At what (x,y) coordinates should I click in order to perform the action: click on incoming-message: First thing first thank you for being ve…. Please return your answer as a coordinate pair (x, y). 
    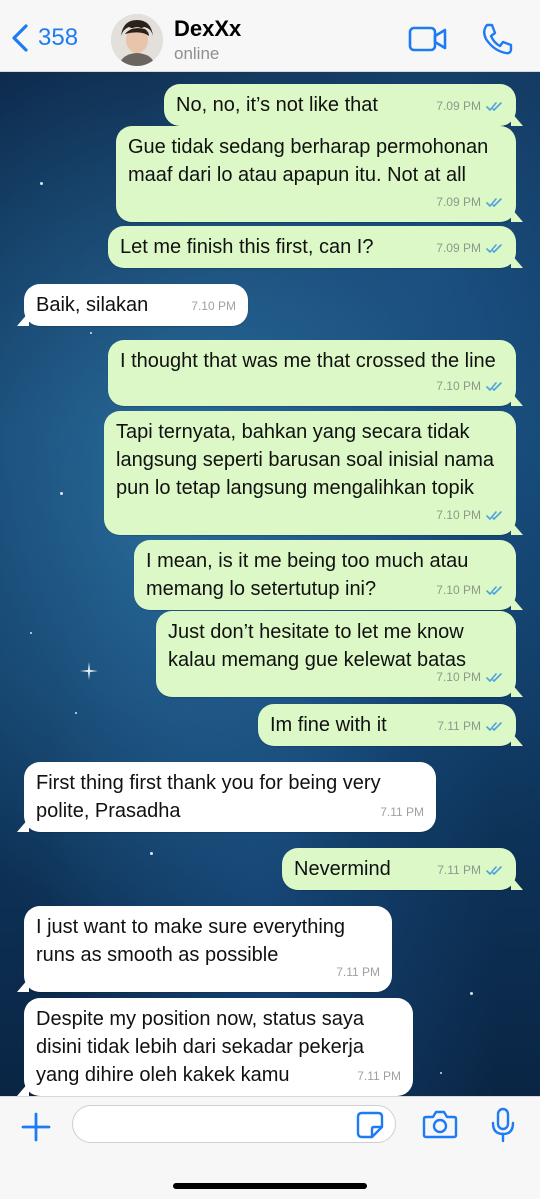
    Looking at the image, I should click on (226, 797).